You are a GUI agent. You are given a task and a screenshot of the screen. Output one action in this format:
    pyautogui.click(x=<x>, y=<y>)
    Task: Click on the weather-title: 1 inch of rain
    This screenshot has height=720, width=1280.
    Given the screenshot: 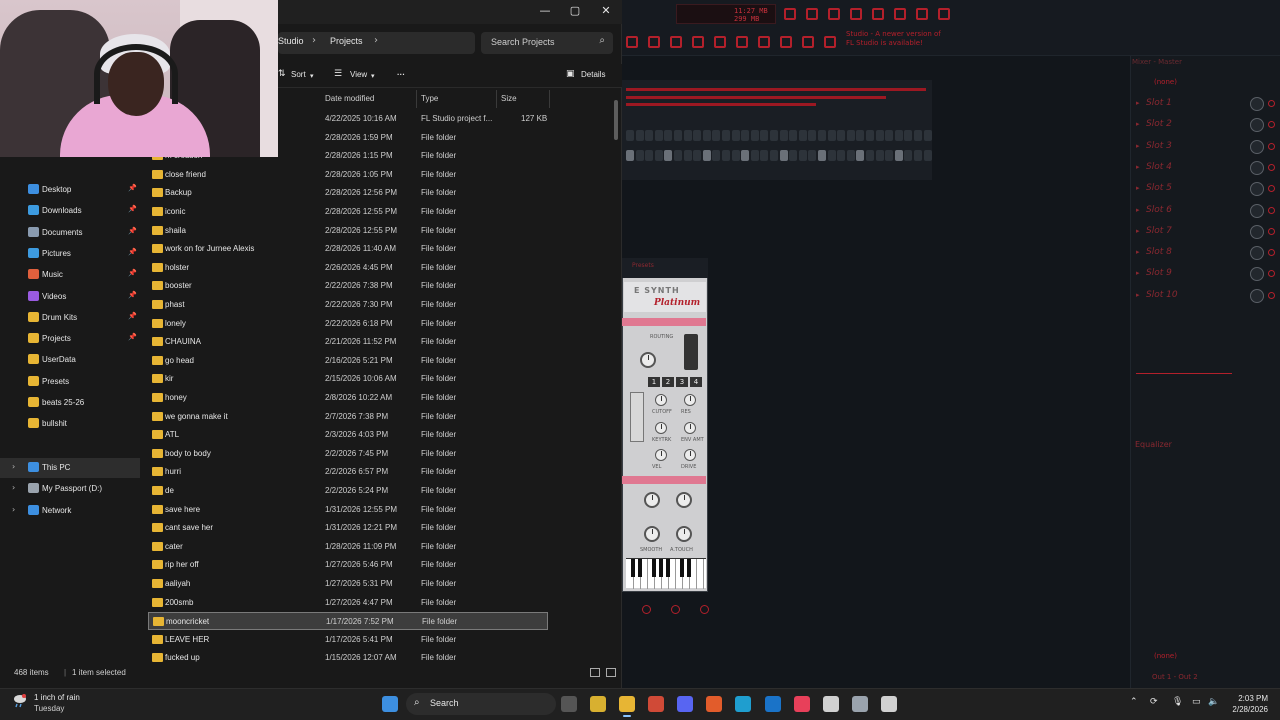 What is the action you would take?
    pyautogui.click(x=57, y=697)
    